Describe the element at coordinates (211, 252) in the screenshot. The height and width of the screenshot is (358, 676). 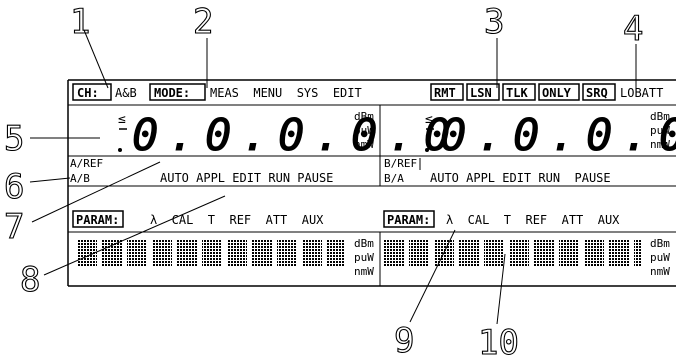
I see `dot-matrix-a` at that location.